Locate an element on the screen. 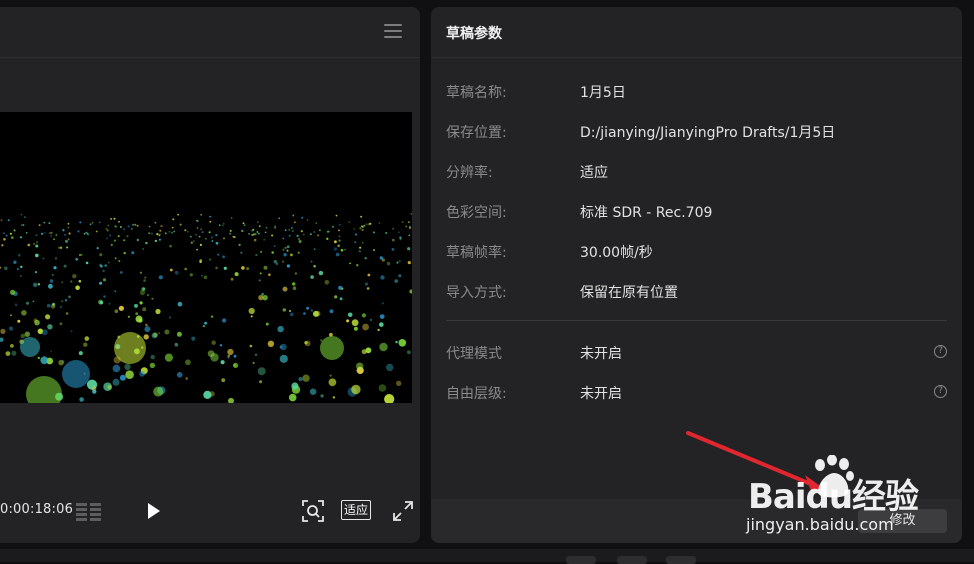 The height and width of the screenshot is (564, 974). fullscreen-icon is located at coordinates (403, 511).